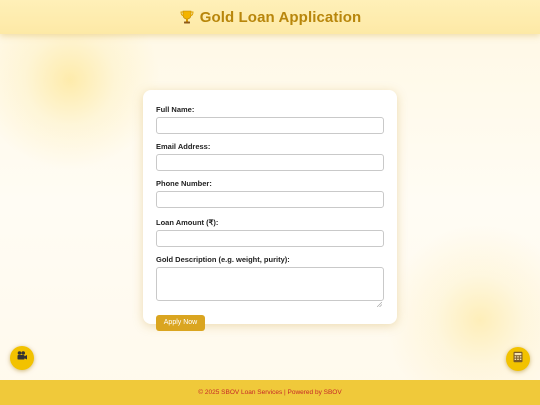 This screenshot has width=540, height=405. I want to click on page-header: Gold Loan Application, so click(270, 17).